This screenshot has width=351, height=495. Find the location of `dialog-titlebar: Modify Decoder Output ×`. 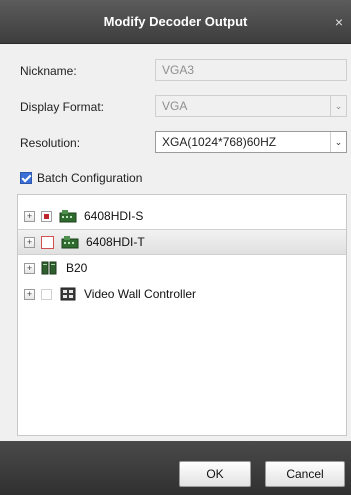

dialog-titlebar: Modify Decoder Output × is located at coordinates (175, 22).